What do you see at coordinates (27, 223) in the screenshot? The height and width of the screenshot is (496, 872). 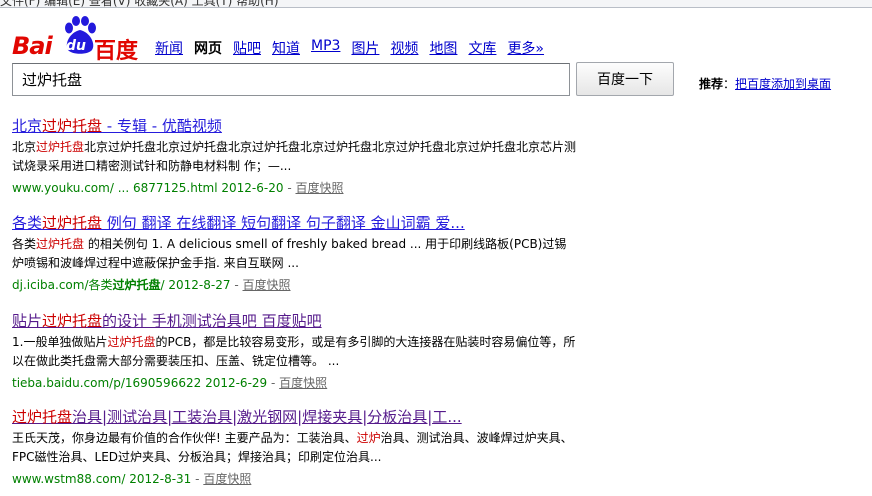 I see `title-text: 各类` at bounding box center [27, 223].